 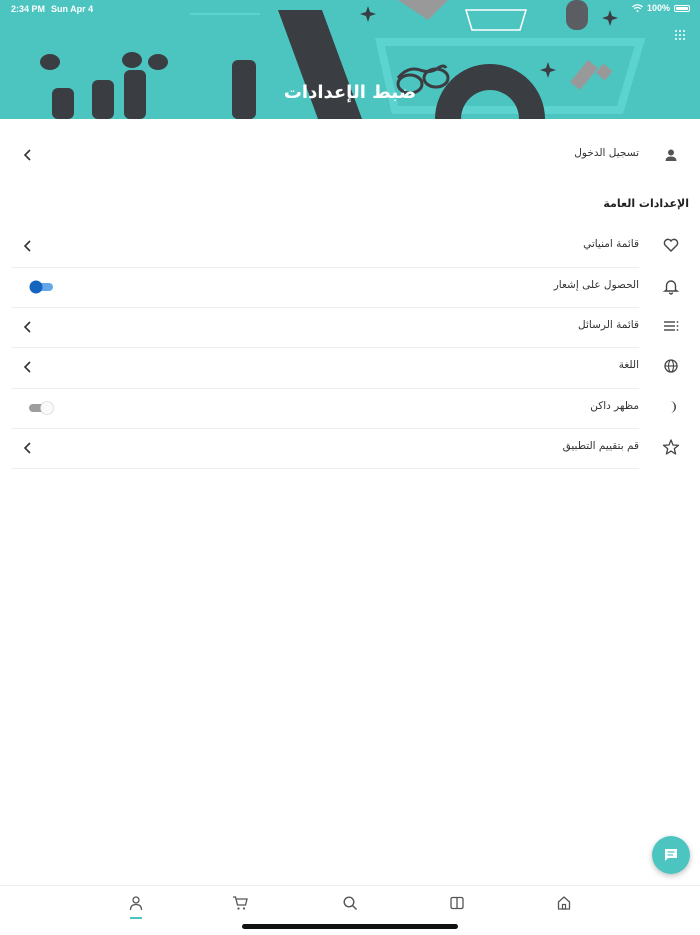 I want to click on notifications-label: الحصول على إشعار, so click(x=596, y=285).